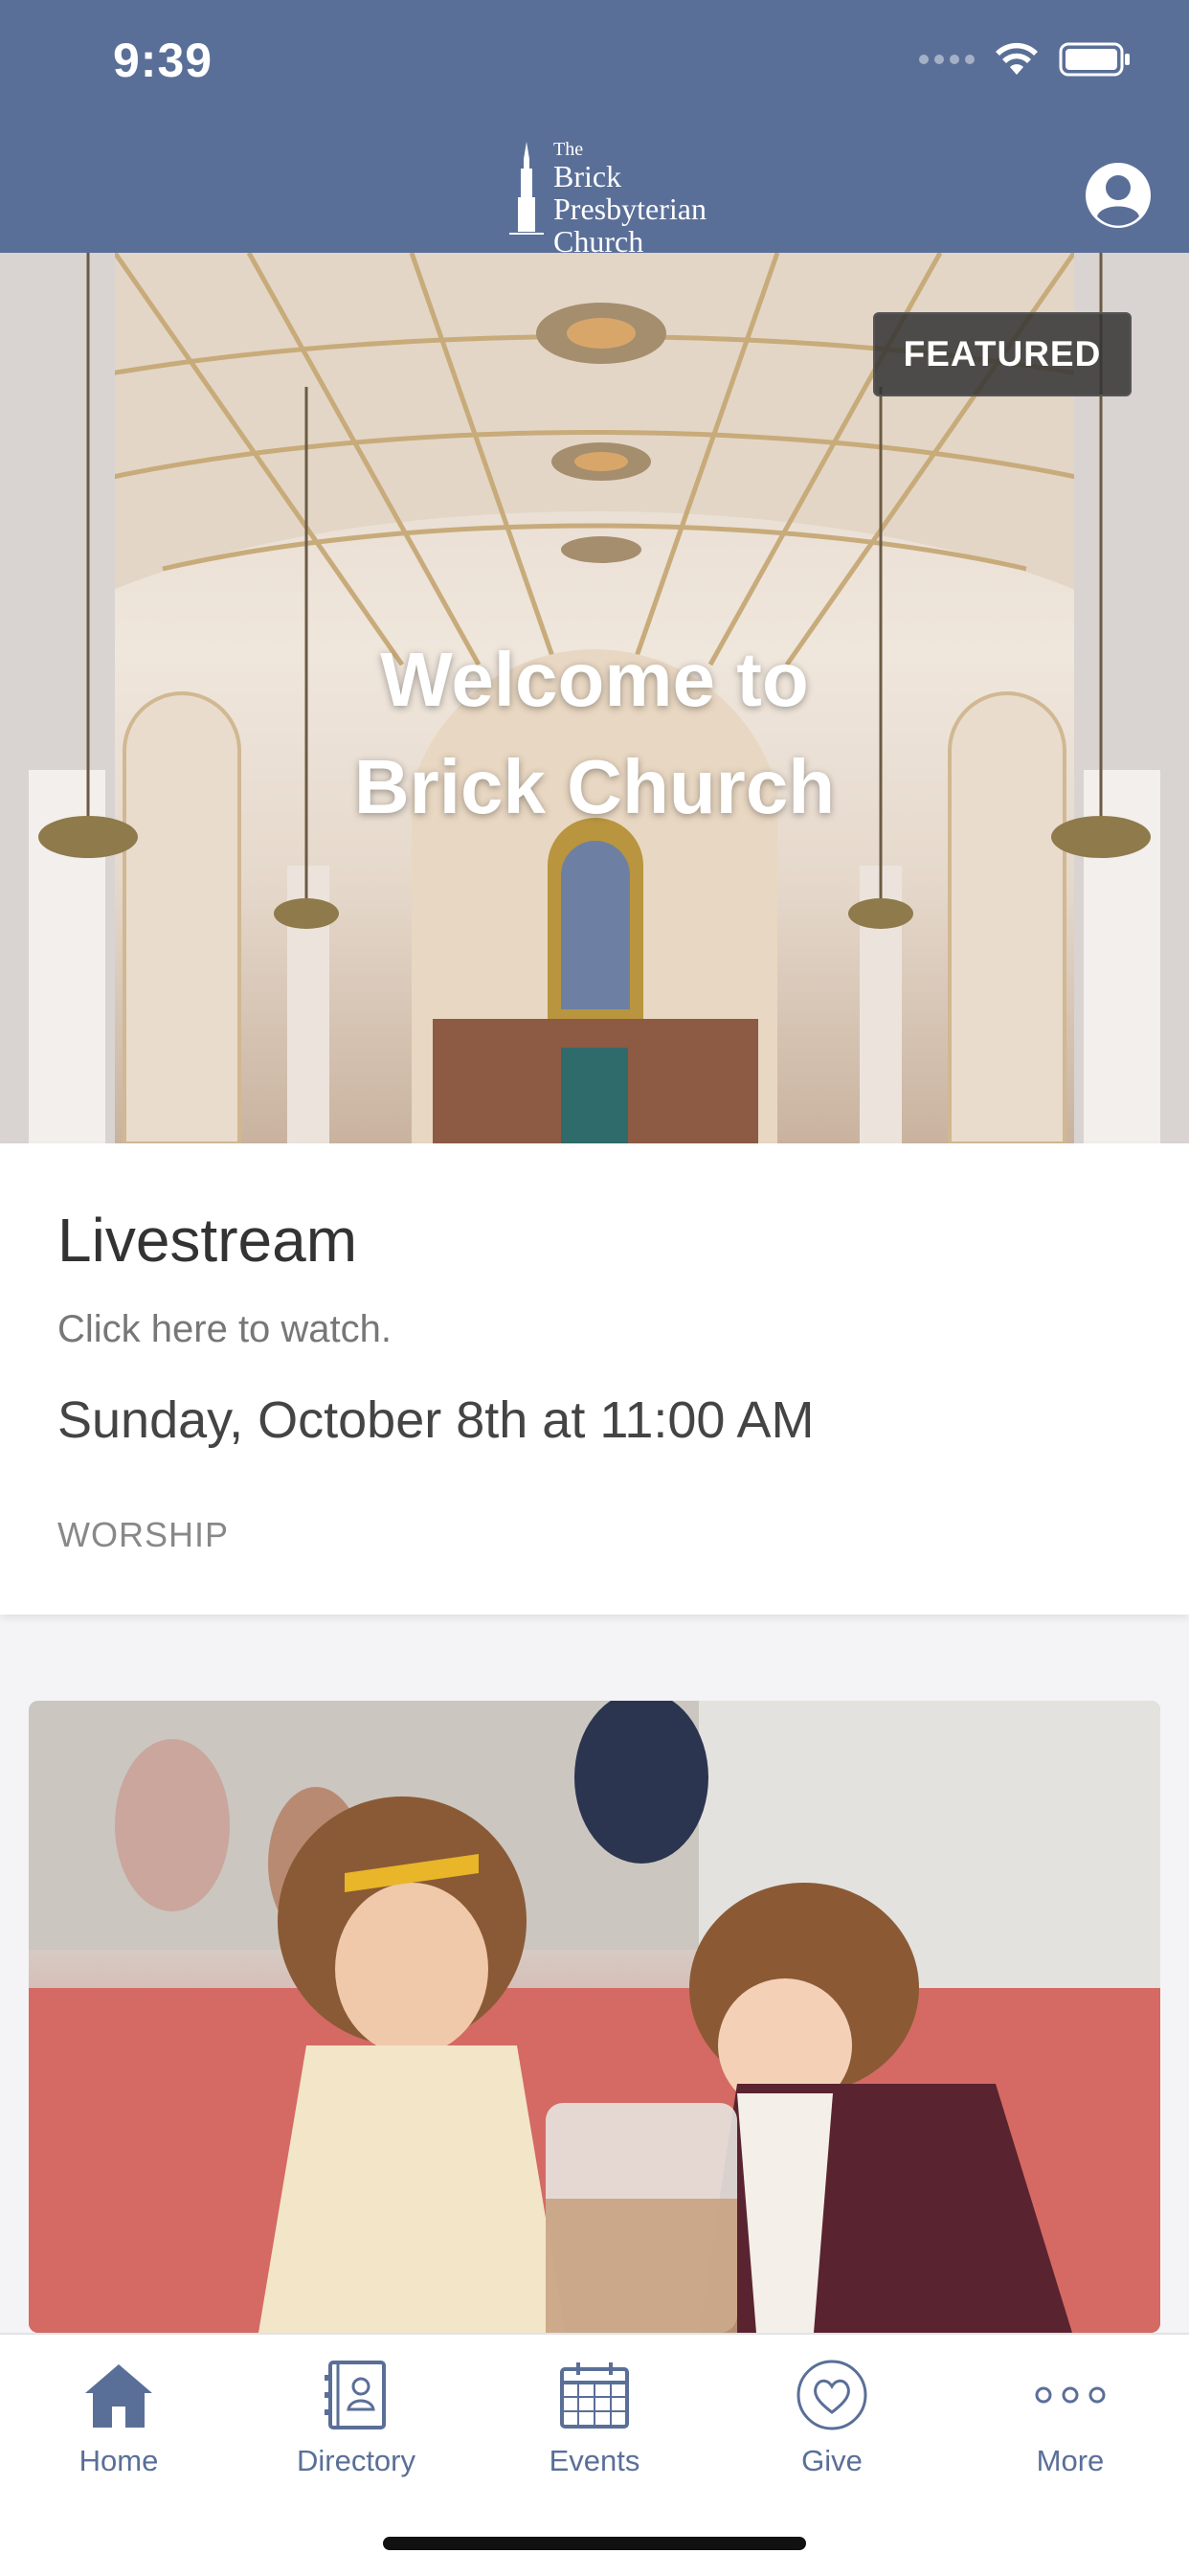 The width and height of the screenshot is (1189, 2576). What do you see at coordinates (594, 128) in the screenshot?
I see `app-header: 9:39 The Brick Presbyterian Church` at bounding box center [594, 128].